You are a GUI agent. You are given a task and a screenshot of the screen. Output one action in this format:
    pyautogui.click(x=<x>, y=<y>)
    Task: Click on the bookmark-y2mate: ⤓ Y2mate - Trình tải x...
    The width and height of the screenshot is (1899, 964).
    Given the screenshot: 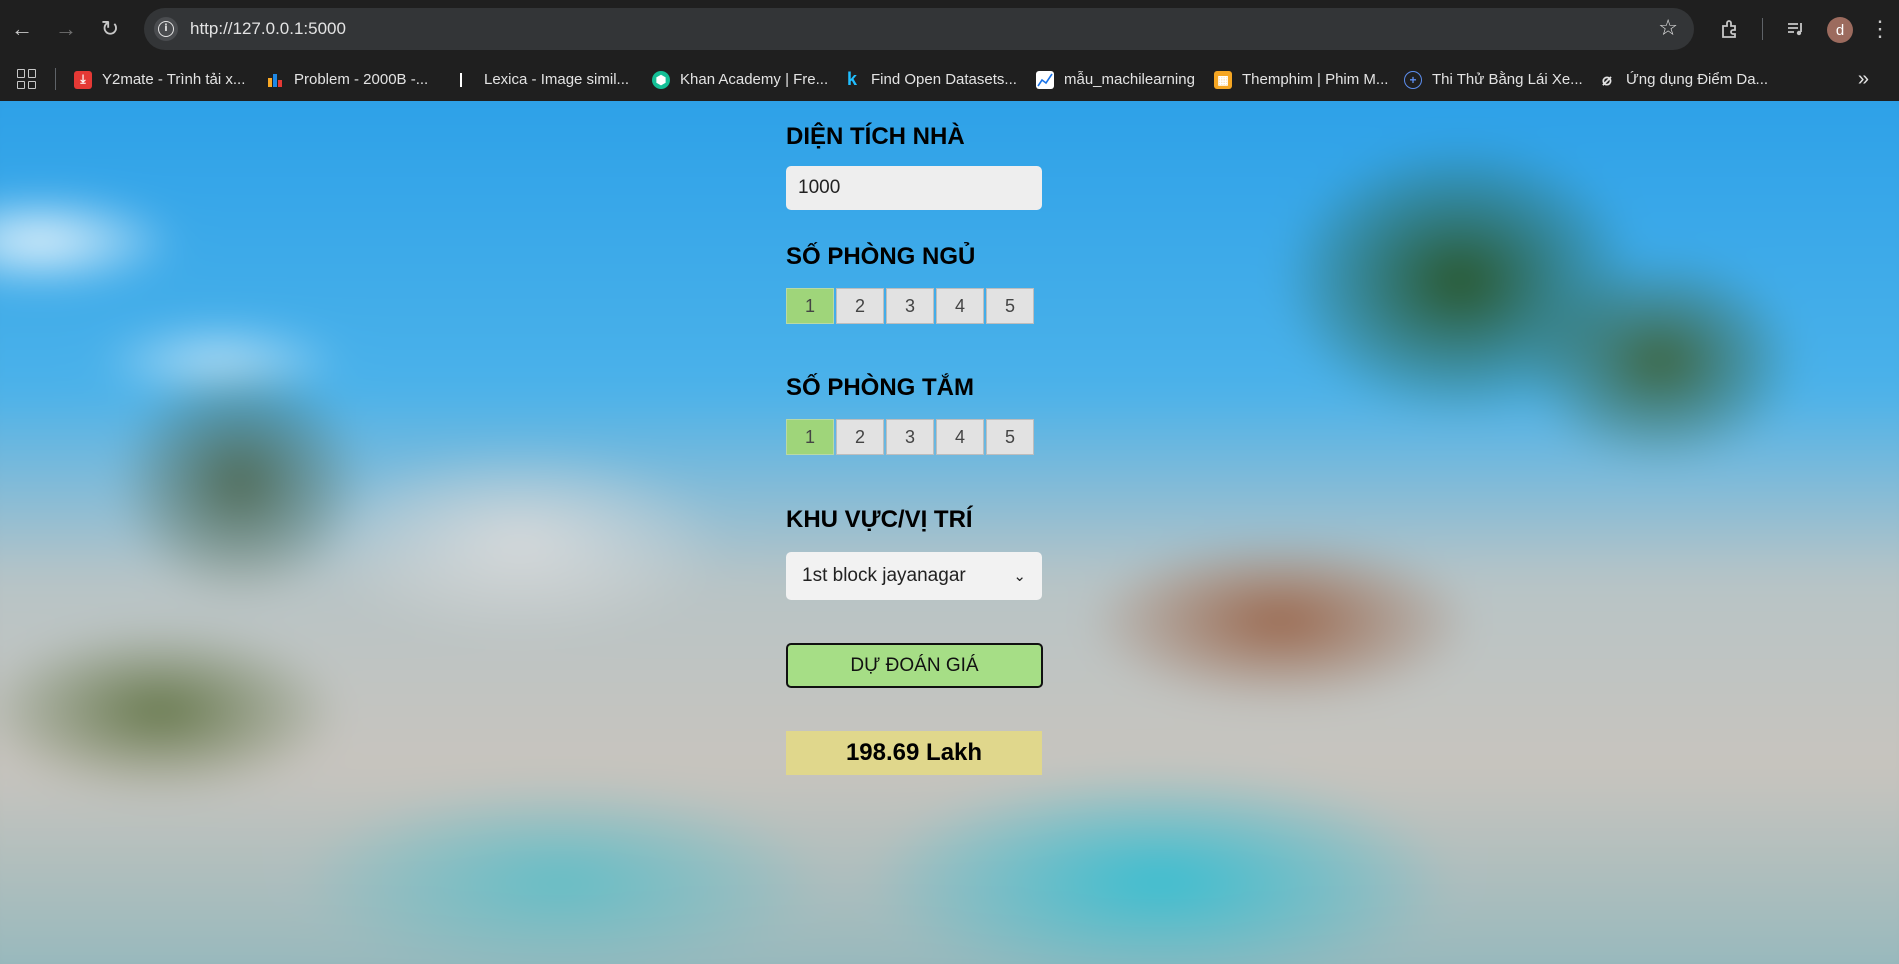 What is the action you would take?
    pyautogui.click(x=159, y=79)
    